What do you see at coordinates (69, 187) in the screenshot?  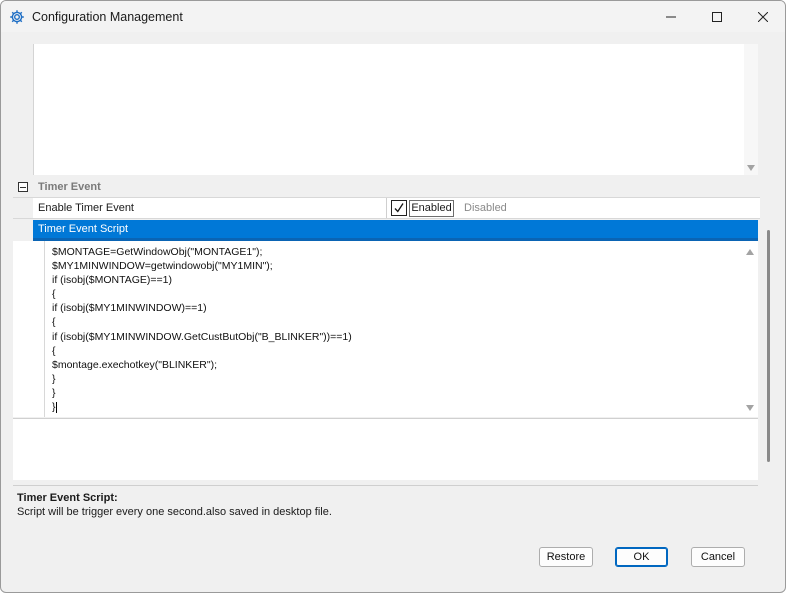 I see `category-label: Timer Event` at bounding box center [69, 187].